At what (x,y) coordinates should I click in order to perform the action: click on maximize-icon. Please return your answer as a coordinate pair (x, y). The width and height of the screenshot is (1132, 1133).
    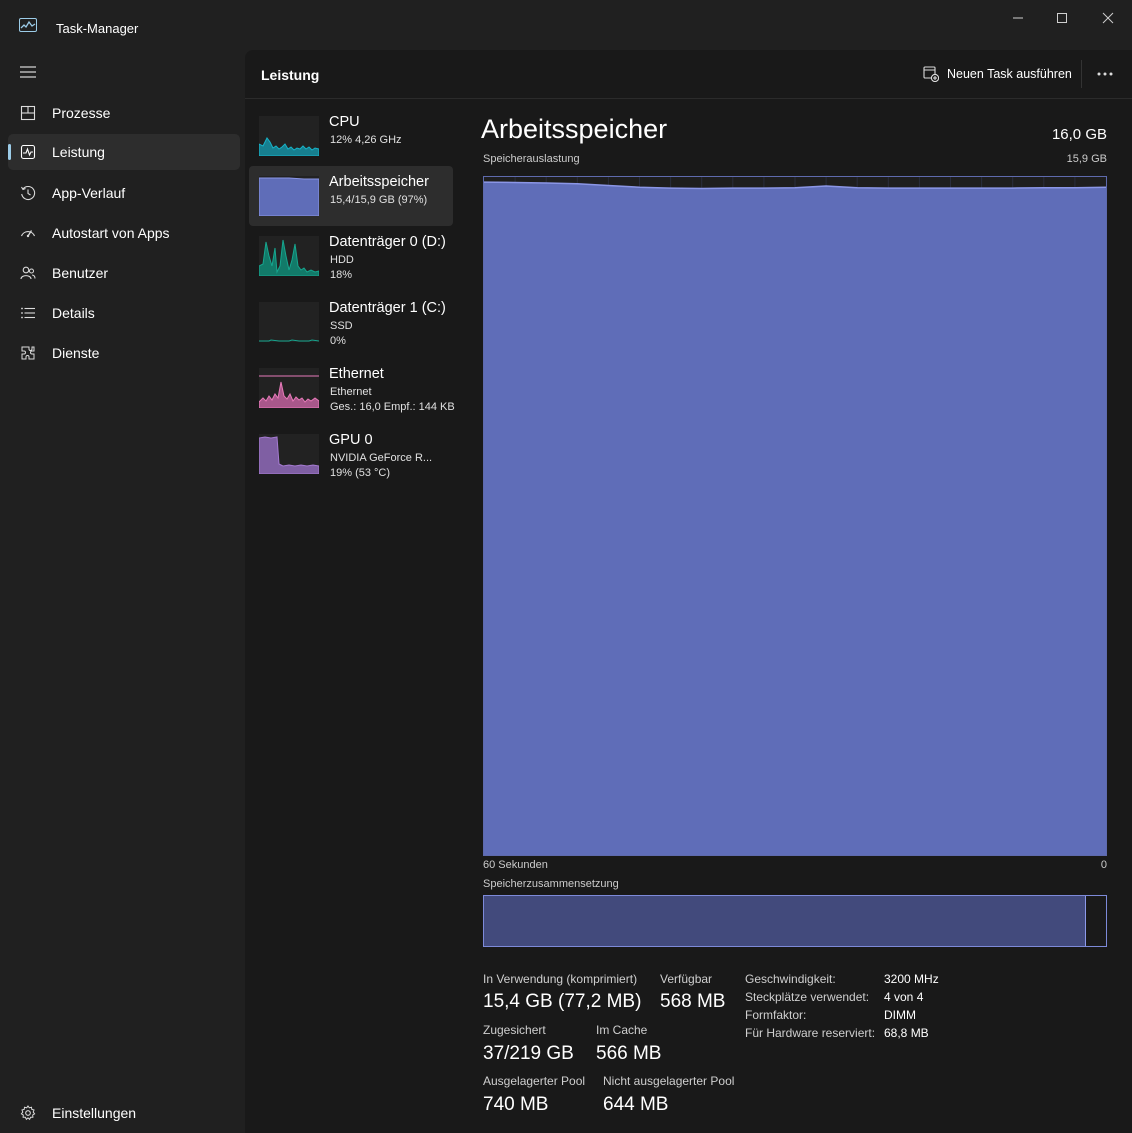
    Looking at the image, I should click on (1062, 18).